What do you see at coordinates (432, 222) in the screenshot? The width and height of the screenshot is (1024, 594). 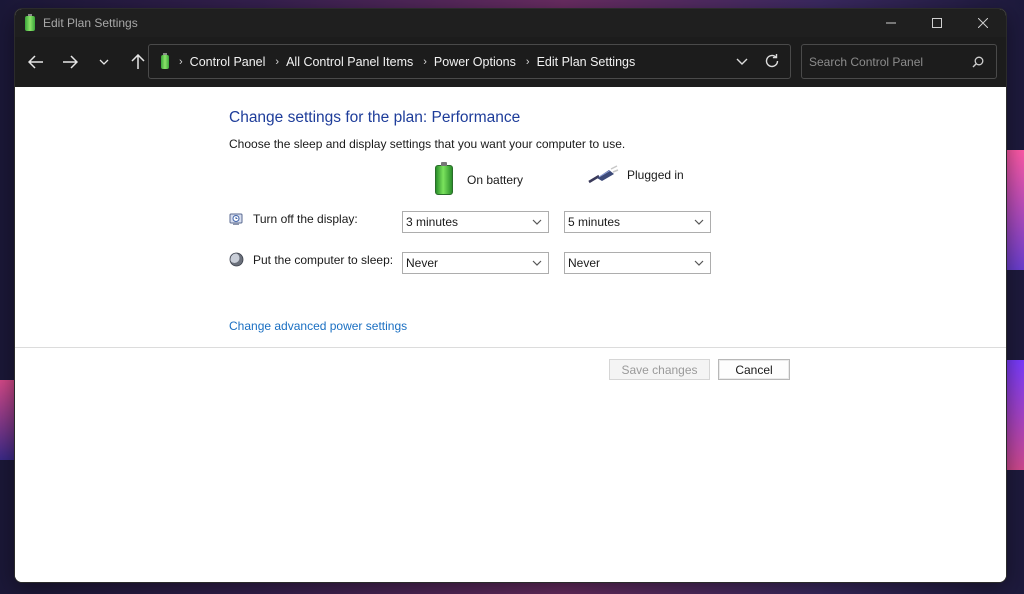 I see `display-timeout-battery-value: 3 minutes` at bounding box center [432, 222].